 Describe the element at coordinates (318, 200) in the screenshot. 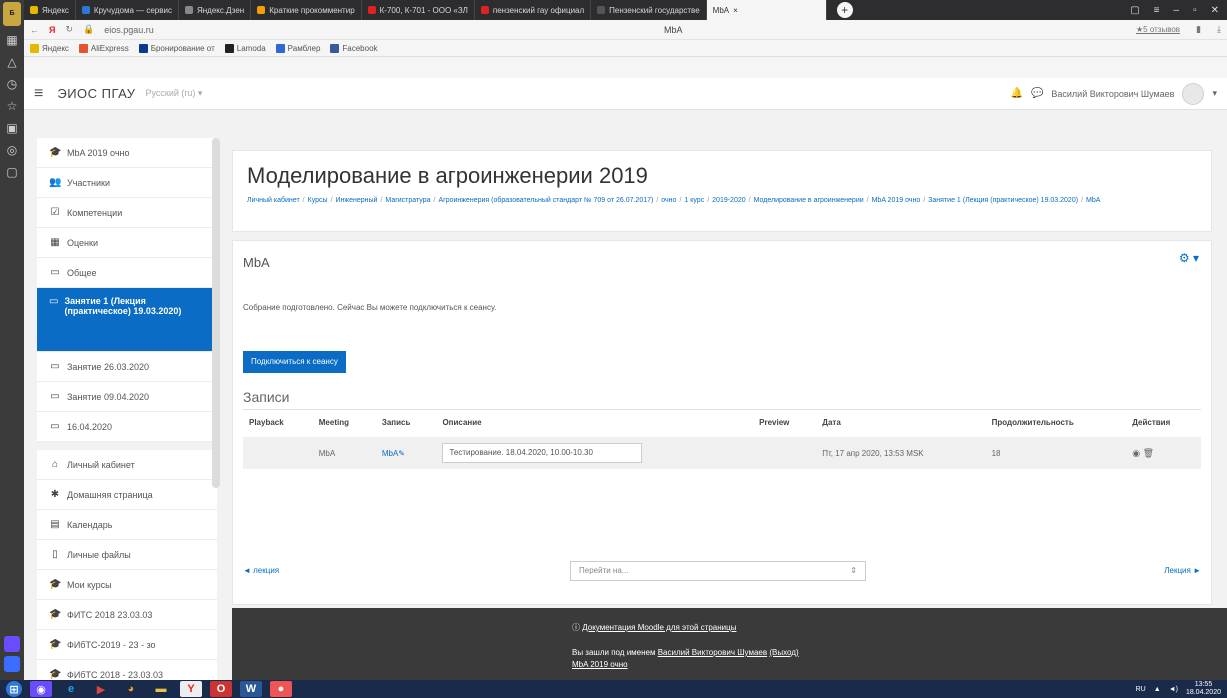

I see `breadcrumb-link: Курсы` at that location.